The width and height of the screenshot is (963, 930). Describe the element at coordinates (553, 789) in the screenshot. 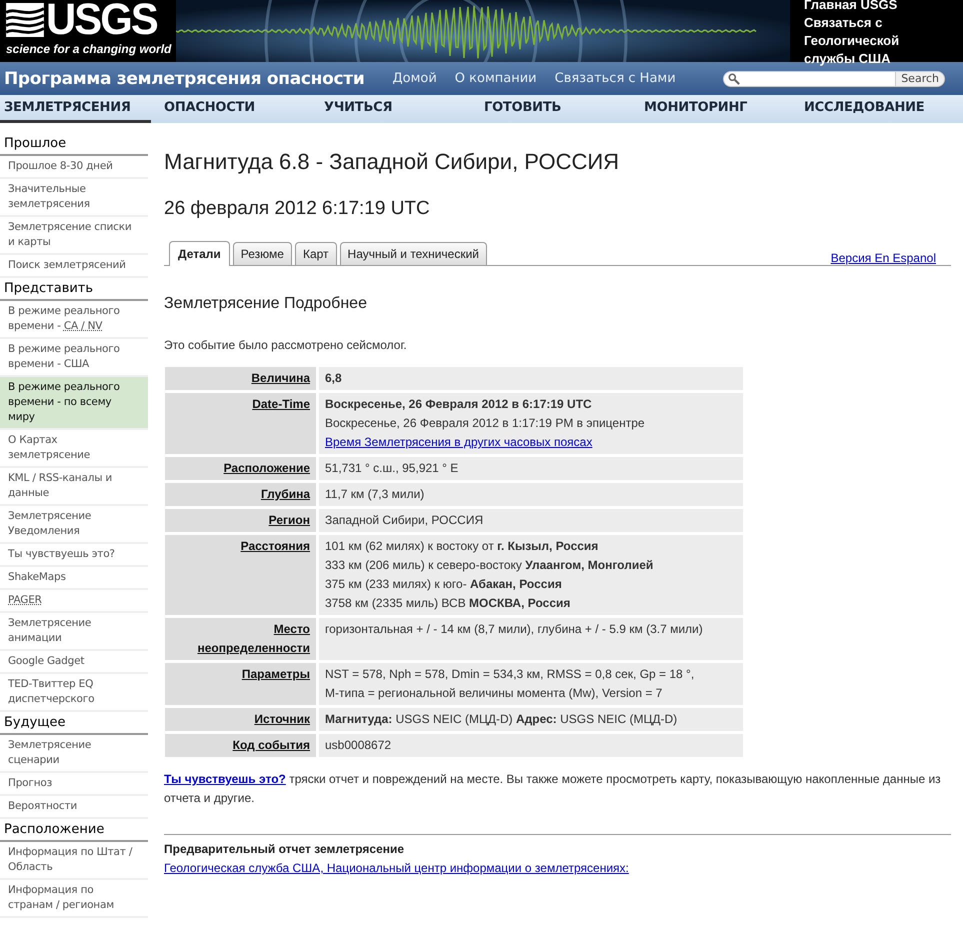

I see `felt-report-text: Ты чувствуешь это? тряски отчет и повреждений на месте. Вы также можете просмотреть карту, показывающую накопленные данные из отчета и другие.` at that location.